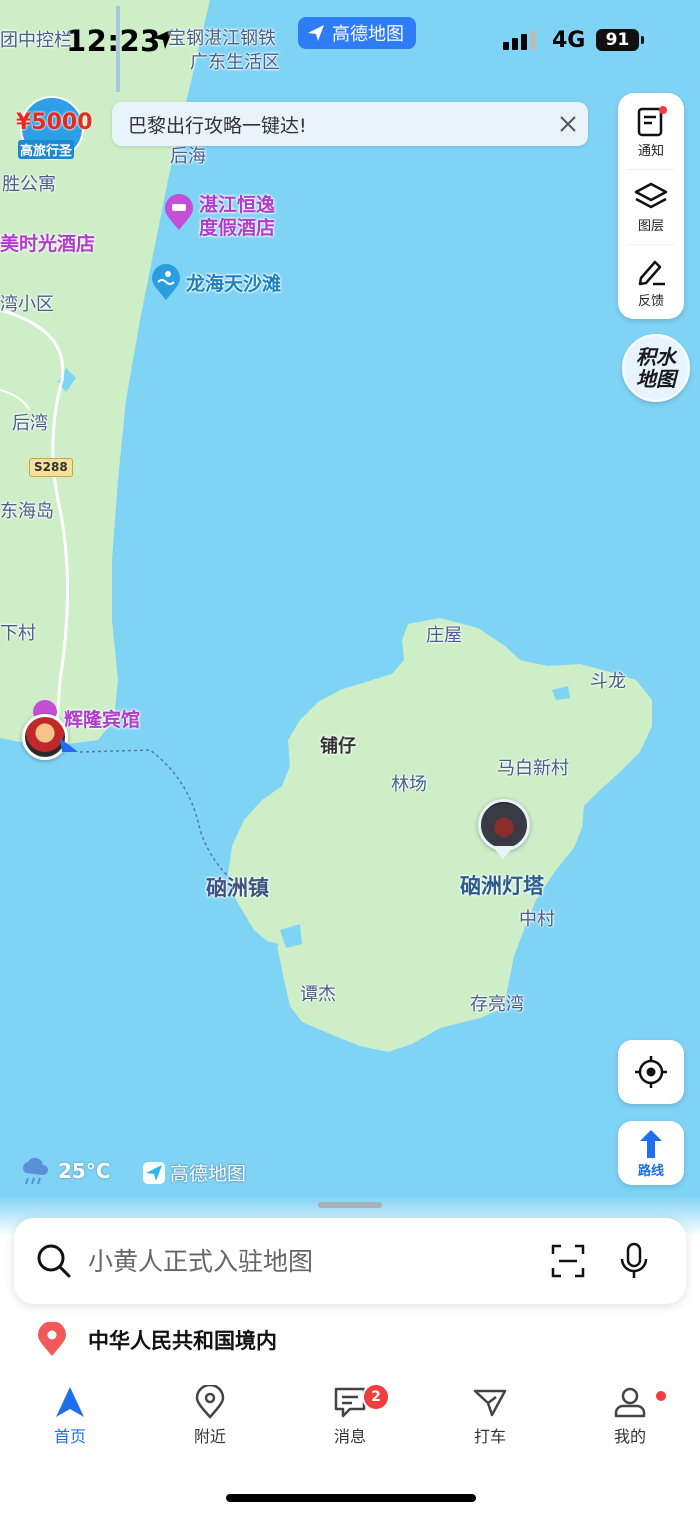 The image size is (700, 1514). I want to click on layers-icon, so click(651, 195).